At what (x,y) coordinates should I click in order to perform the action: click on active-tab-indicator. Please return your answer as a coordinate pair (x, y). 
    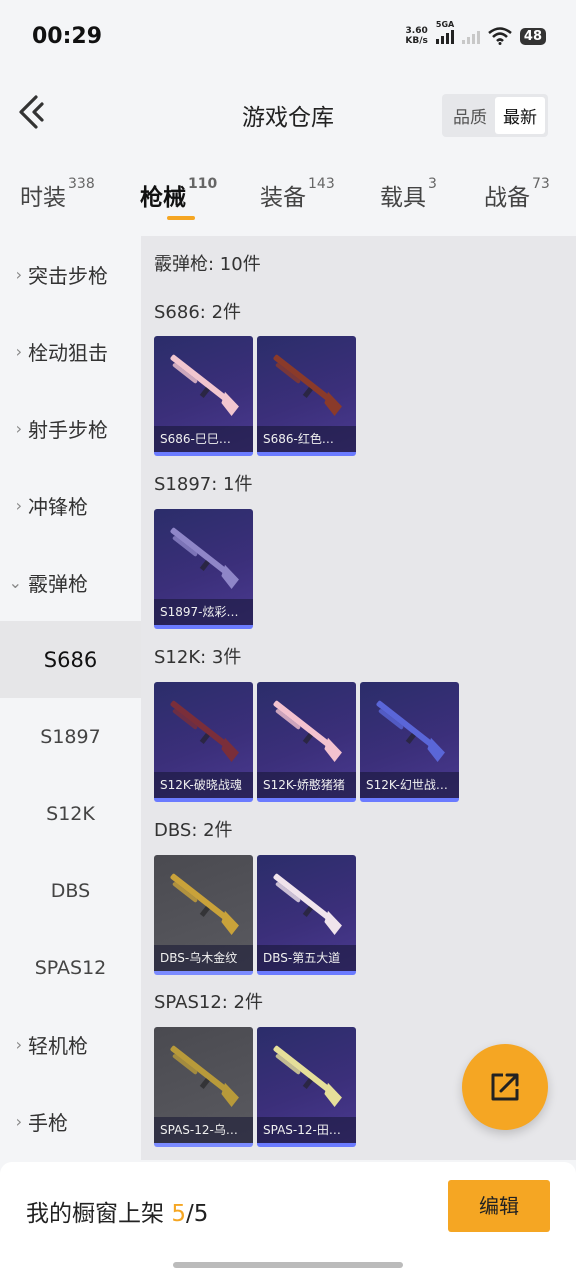
    Looking at the image, I should click on (181, 218).